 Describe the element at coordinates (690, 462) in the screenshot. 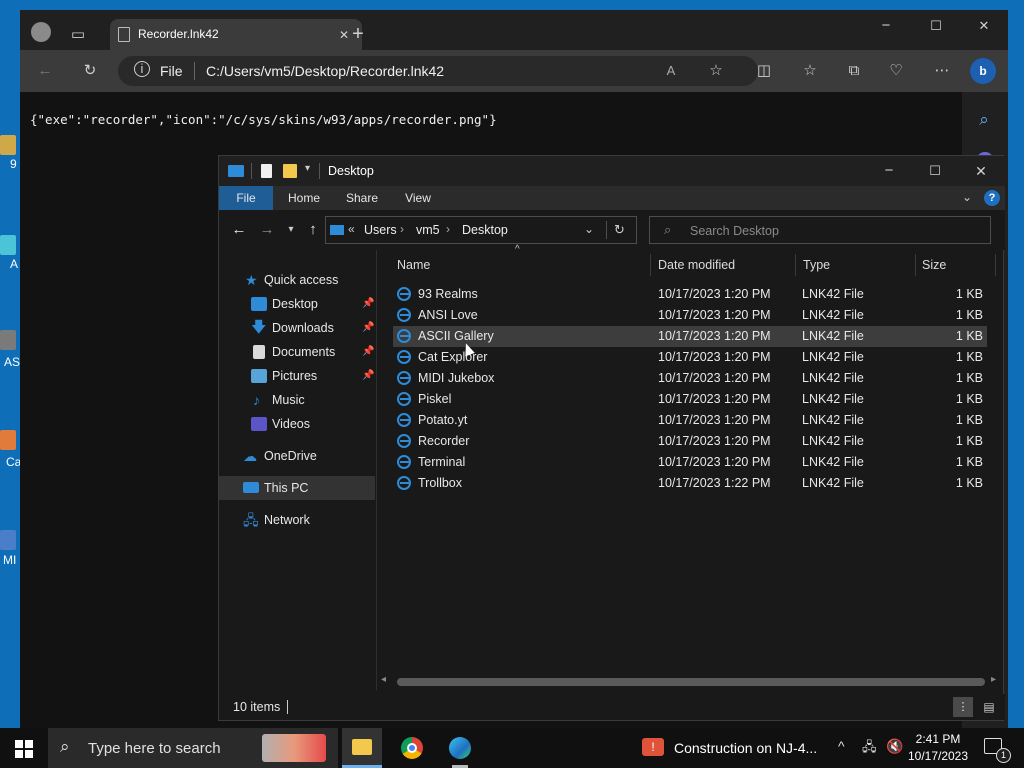

I see `table-row: Terminal 10/17/2023 1:20 PM LNK42 File 1 KB` at that location.